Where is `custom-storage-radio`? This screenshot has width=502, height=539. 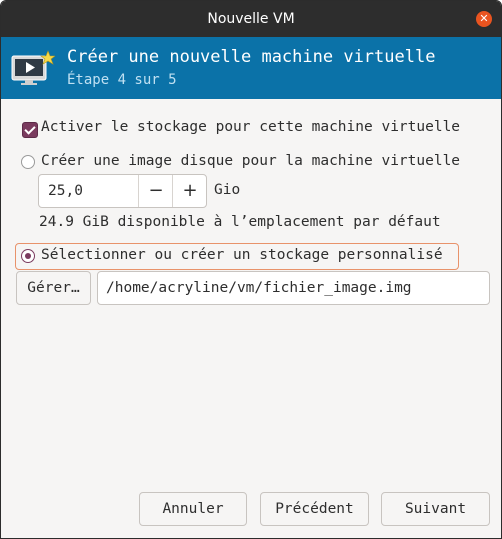 custom-storage-radio is located at coordinates (28, 256).